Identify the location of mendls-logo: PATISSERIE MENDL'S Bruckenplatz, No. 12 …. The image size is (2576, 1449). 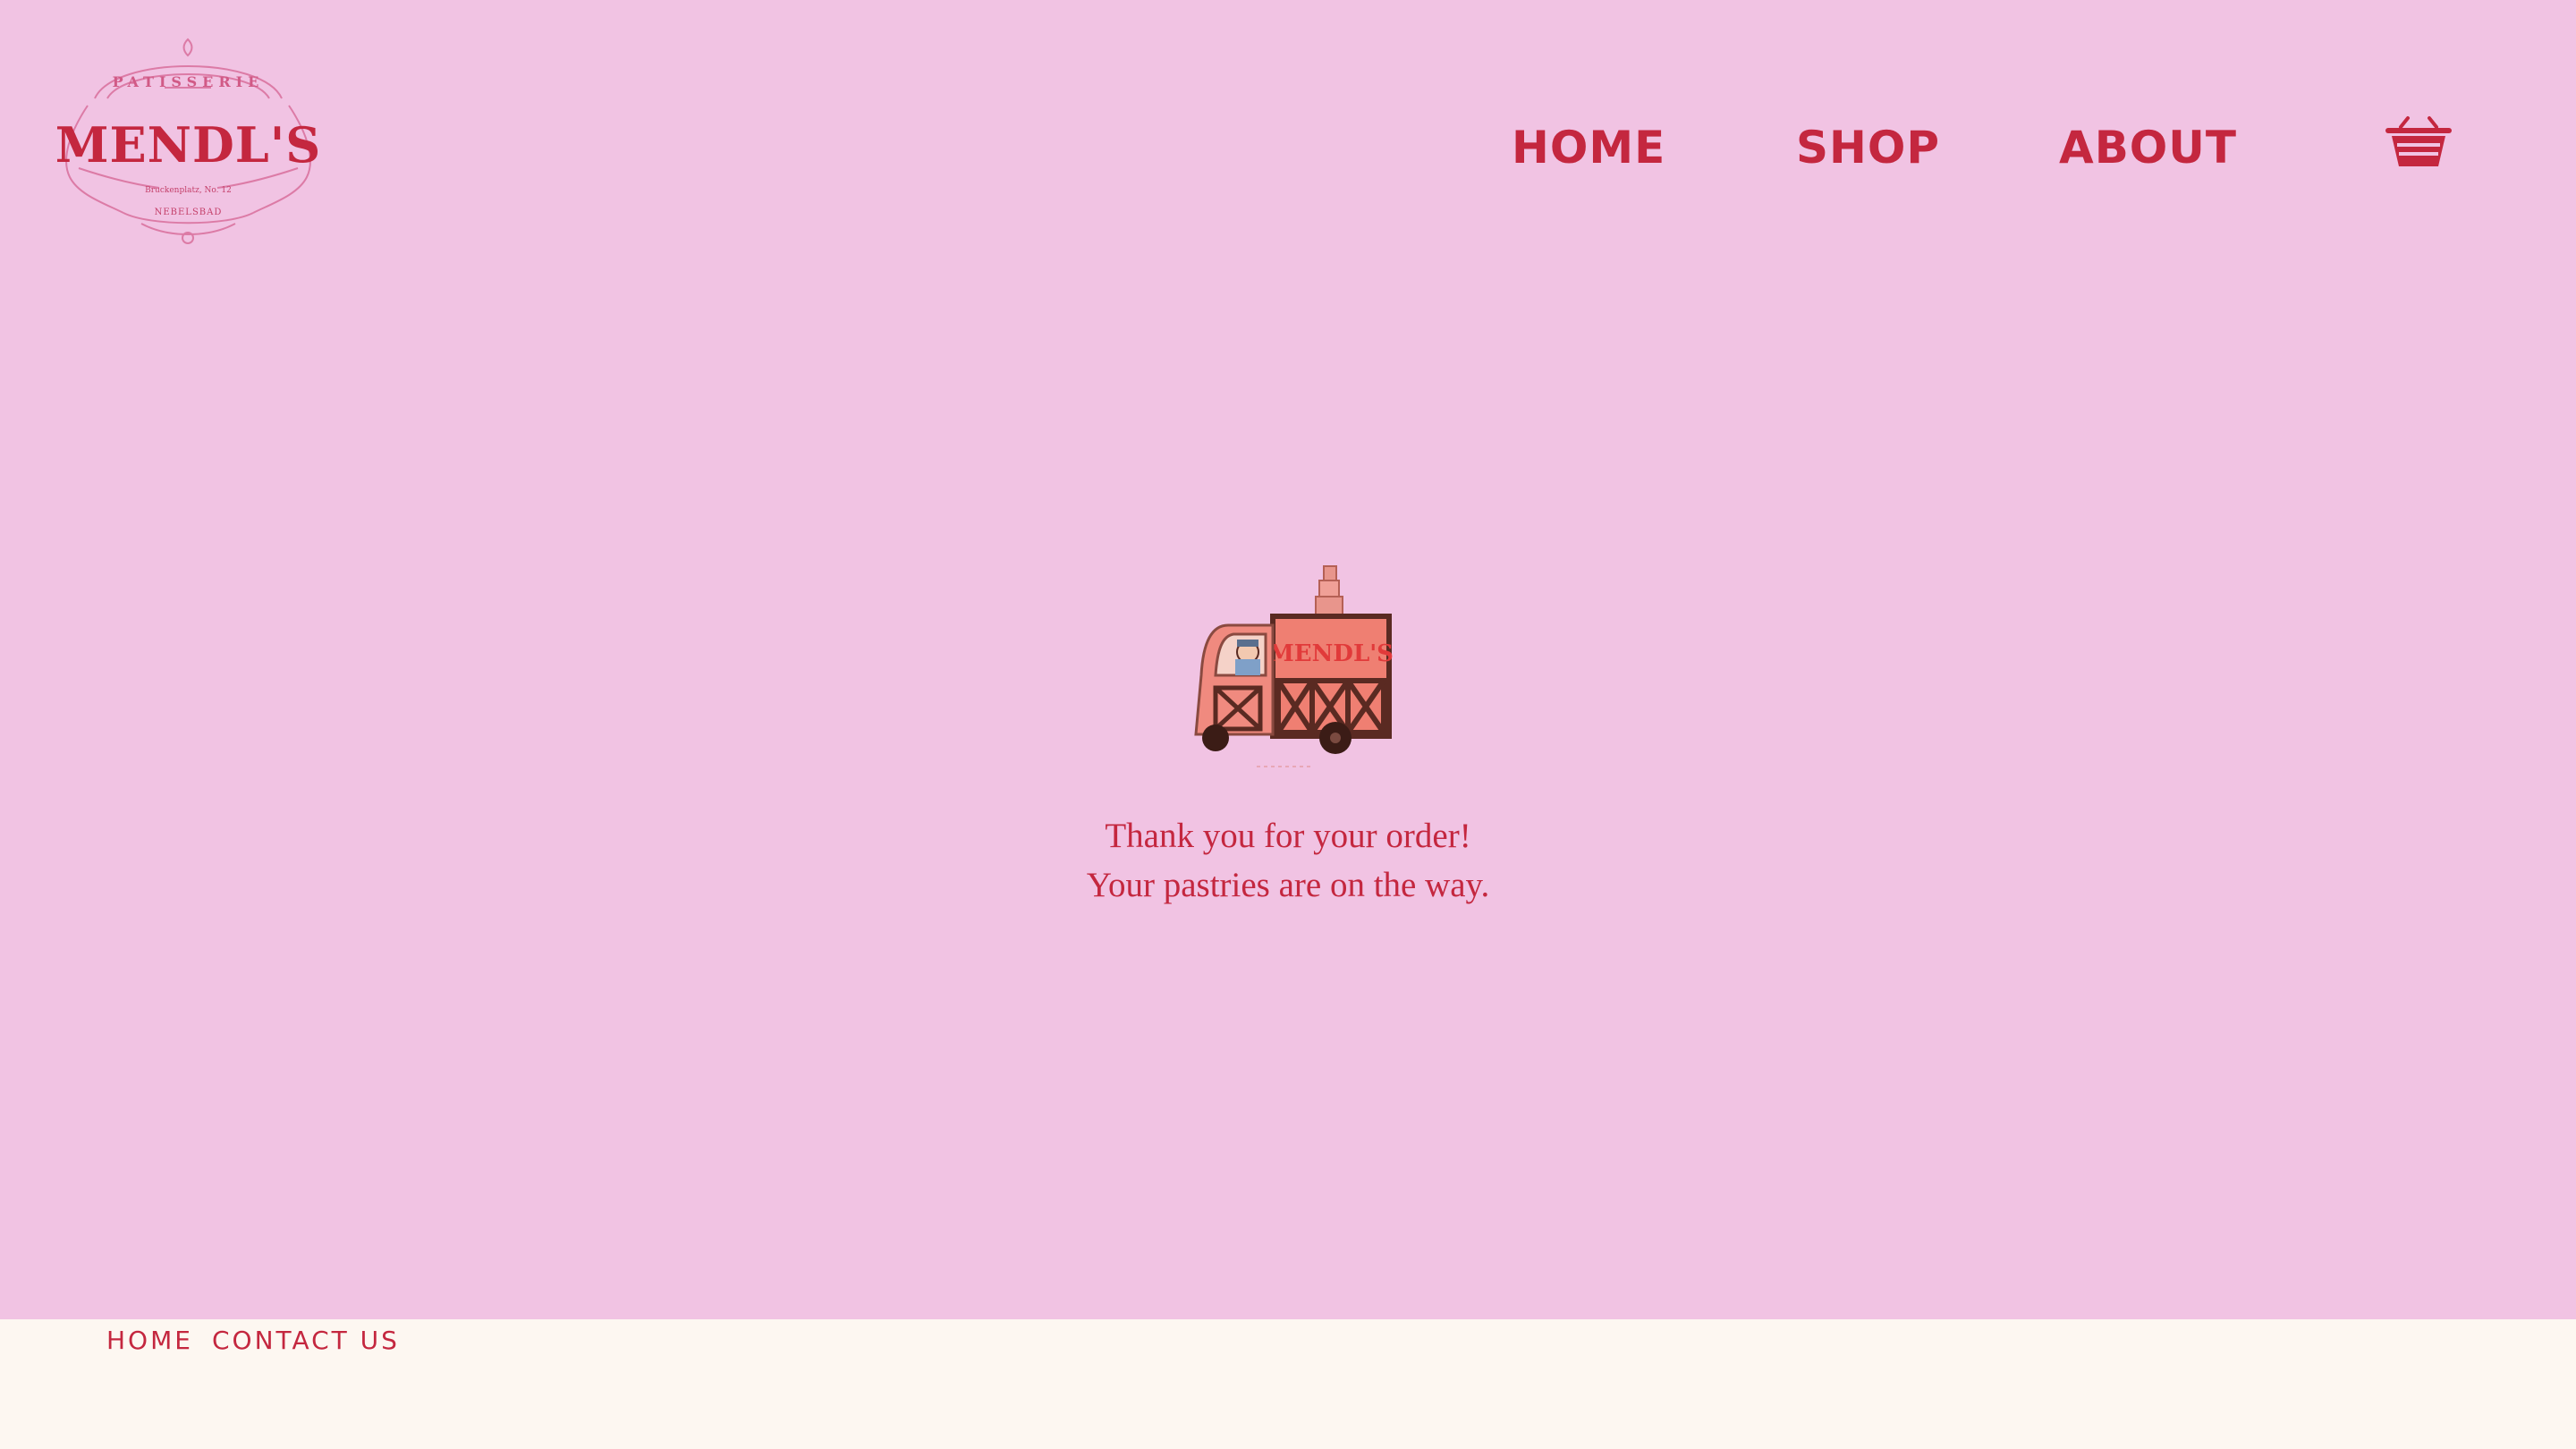
(188, 141).